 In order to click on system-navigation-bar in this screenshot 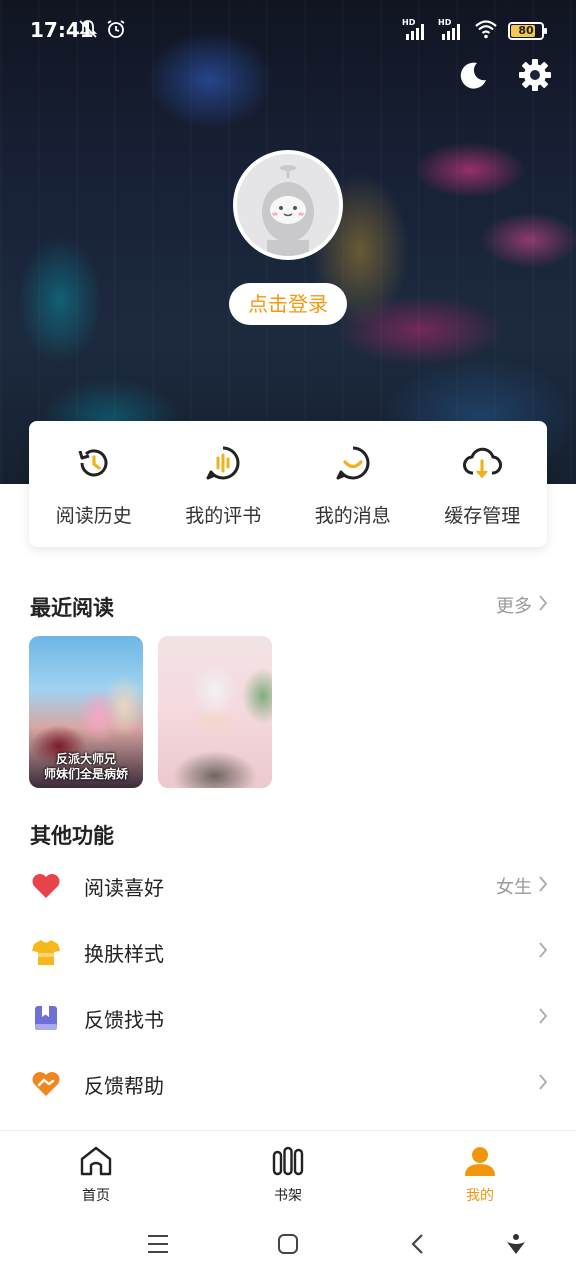, I will do `click(288, 1245)`.